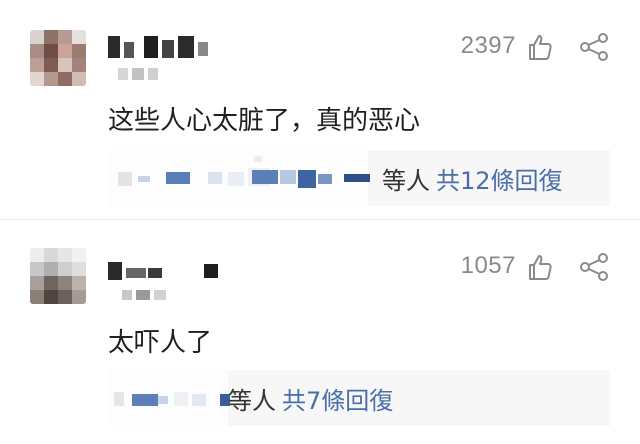 This screenshot has height=444, width=640. What do you see at coordinates (264, 121) in the screenshot?
I see `comment-text: 这些人心太脏了，真的恶心` at bounding box center [264, 121].